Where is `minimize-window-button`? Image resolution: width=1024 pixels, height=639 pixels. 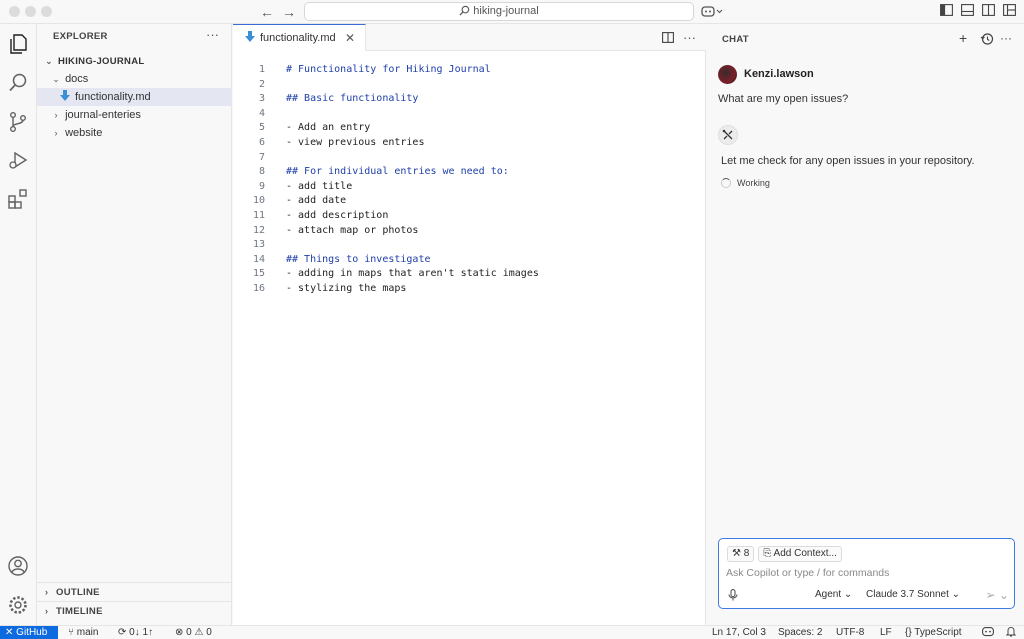
minimize-window-button is located at coordinates (30, 11).